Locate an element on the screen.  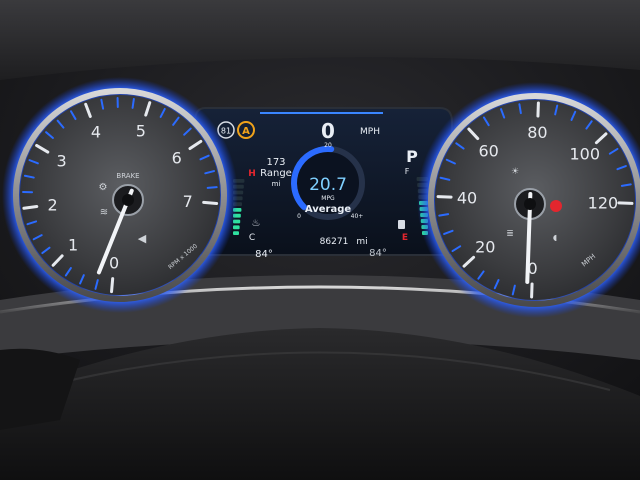
mpg-scale-min: 0 is located at coordinates (299, 216).